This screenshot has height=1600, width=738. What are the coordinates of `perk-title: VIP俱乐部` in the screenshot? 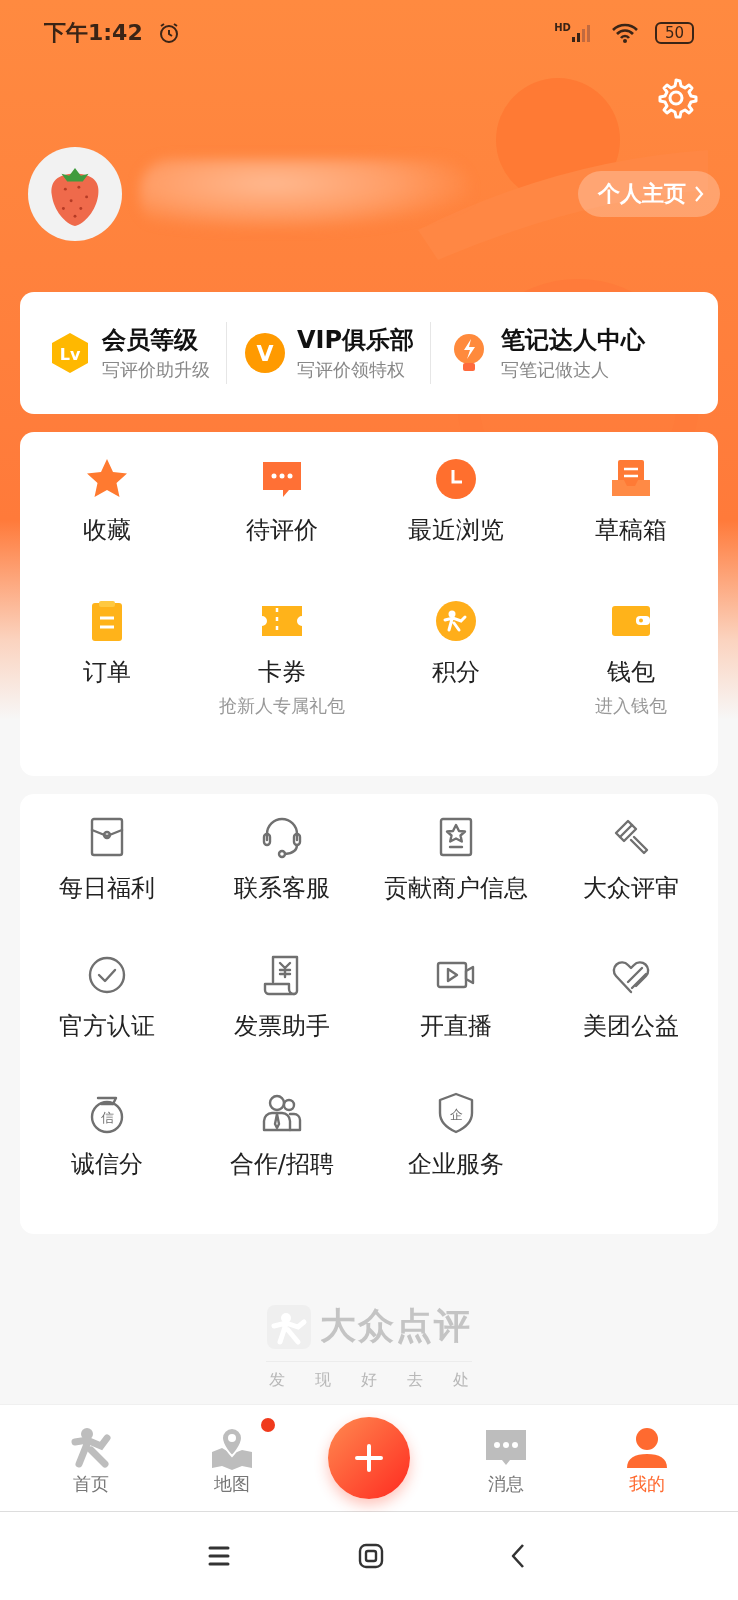 It's located at (356, 340).